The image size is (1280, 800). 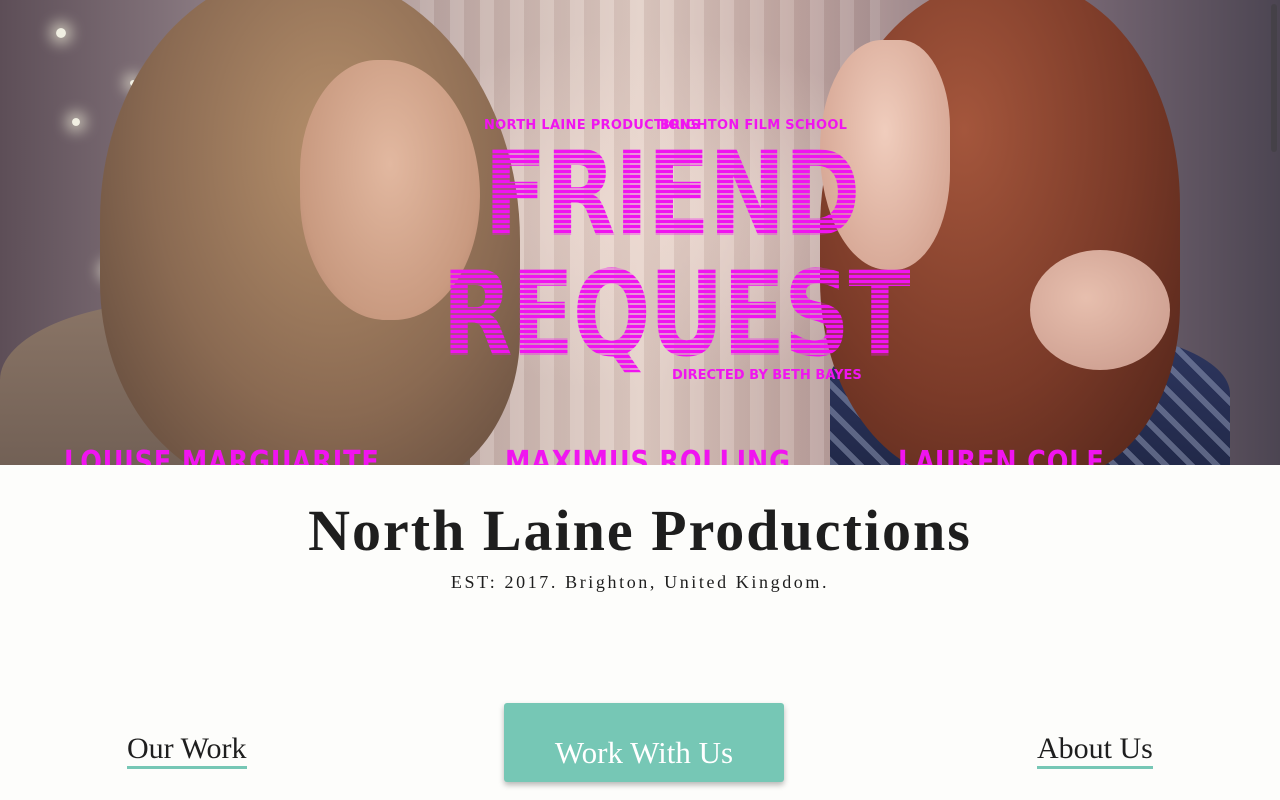 What do you see at coordinates (640, 582) in the screenshot?
I see `site-tagline: EST: 2017. Brighton, United Kingdom.` at bounding box center [640, 582].